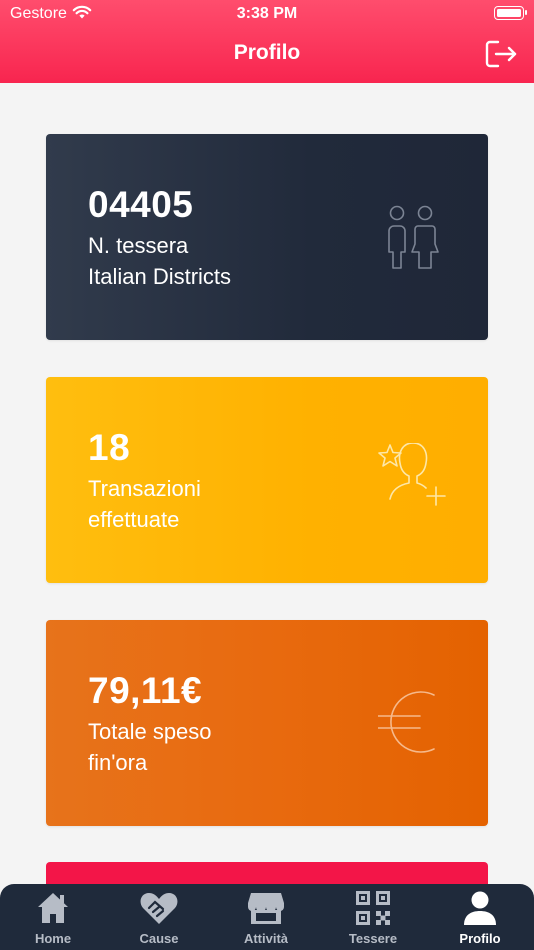 The height and width of the screenshot is (950, 534). Describe the element at coordinates (480, 908) in the screenshot. I see `person-icon` at that location.